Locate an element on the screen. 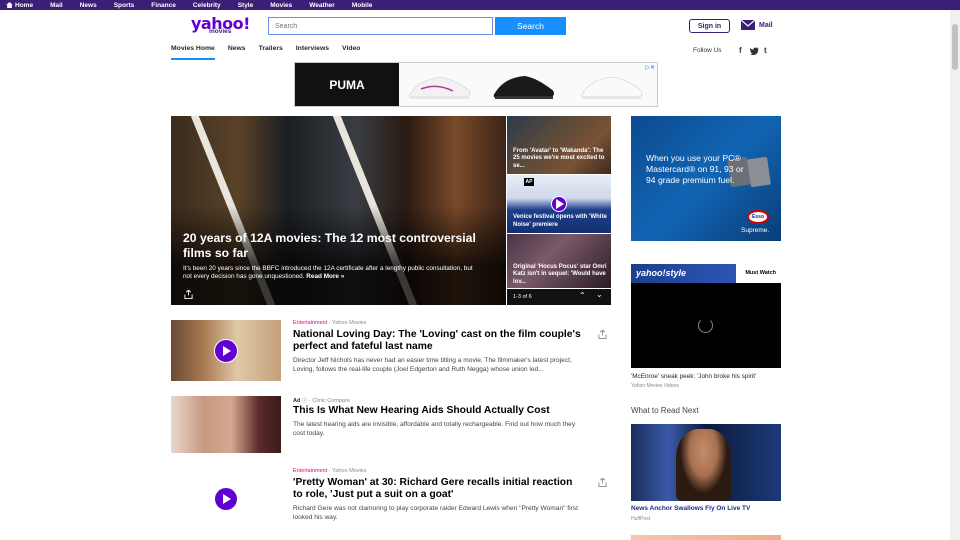 The image size is (960, 540). tab-movies-home: Movies Home is located at coordinates (193, 52).